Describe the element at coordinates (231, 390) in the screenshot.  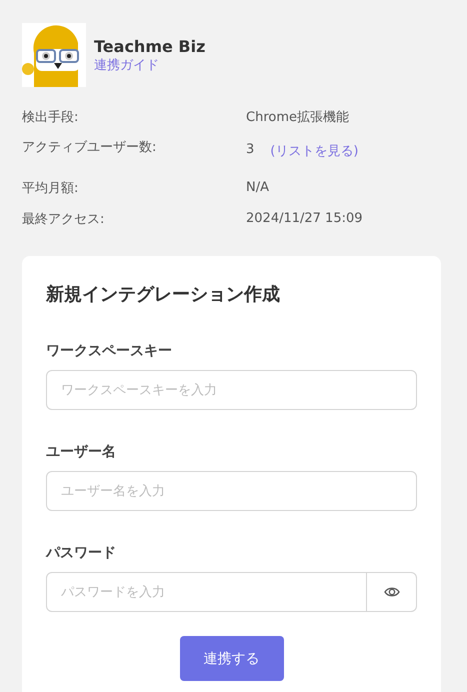
I see `input-field: ワークスペースキーを入力` at that location.